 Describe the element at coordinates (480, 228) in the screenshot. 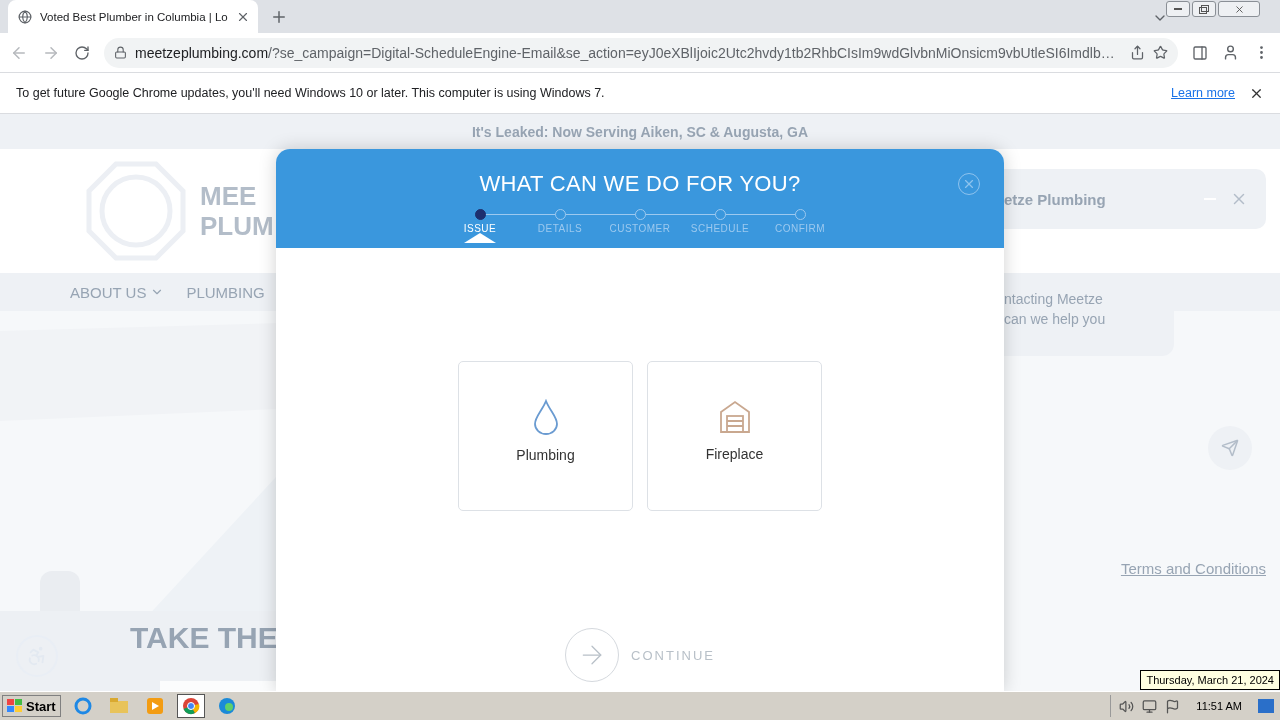

I see `step-label: ISSUE` at that location.